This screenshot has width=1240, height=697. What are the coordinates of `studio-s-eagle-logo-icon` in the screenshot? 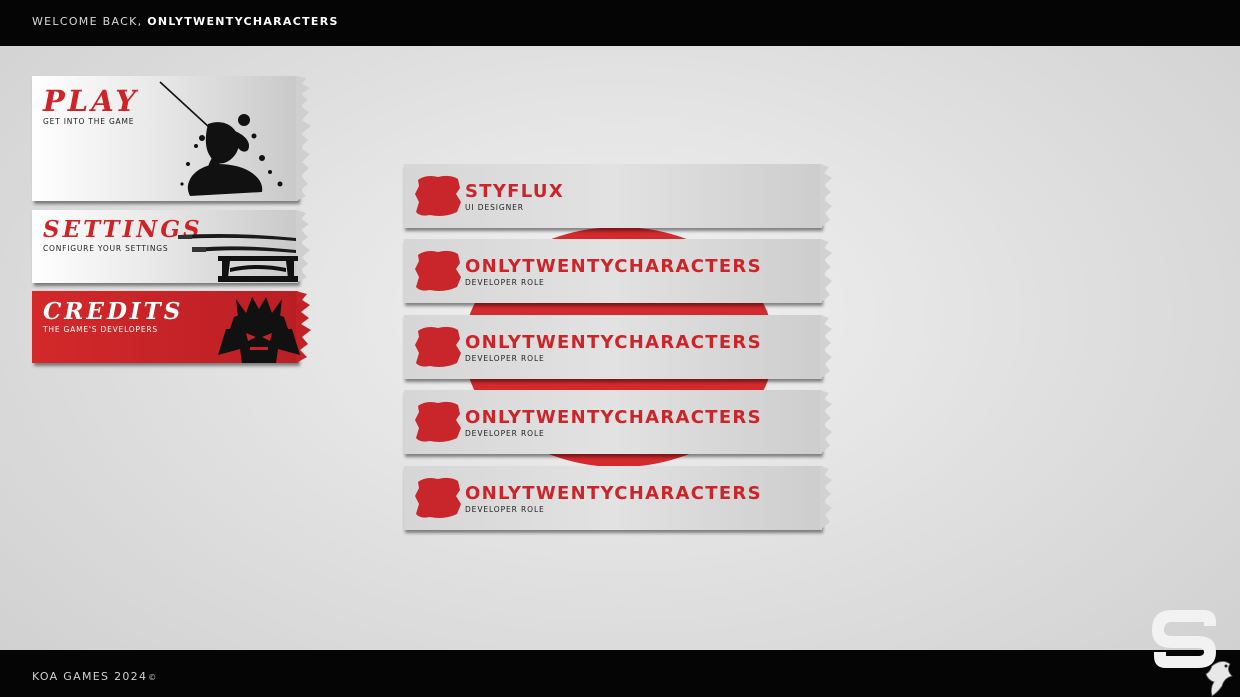 It's located at (1192, 653).